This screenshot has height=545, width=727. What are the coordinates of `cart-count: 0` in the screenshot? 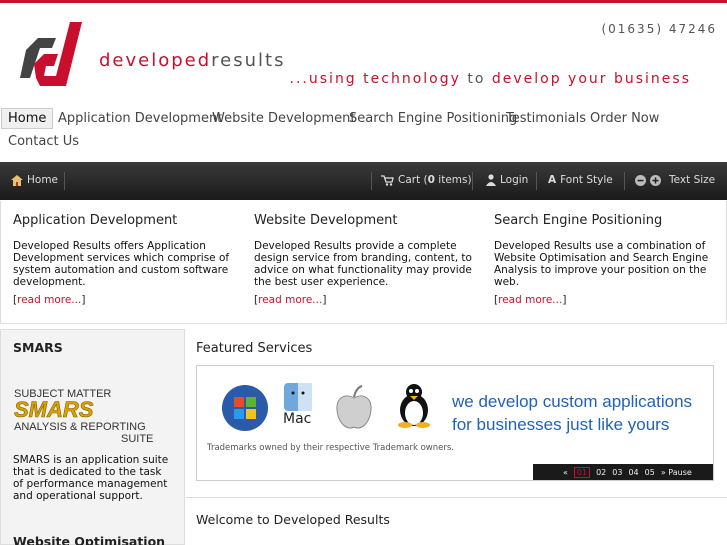 It's located at (431, 180).